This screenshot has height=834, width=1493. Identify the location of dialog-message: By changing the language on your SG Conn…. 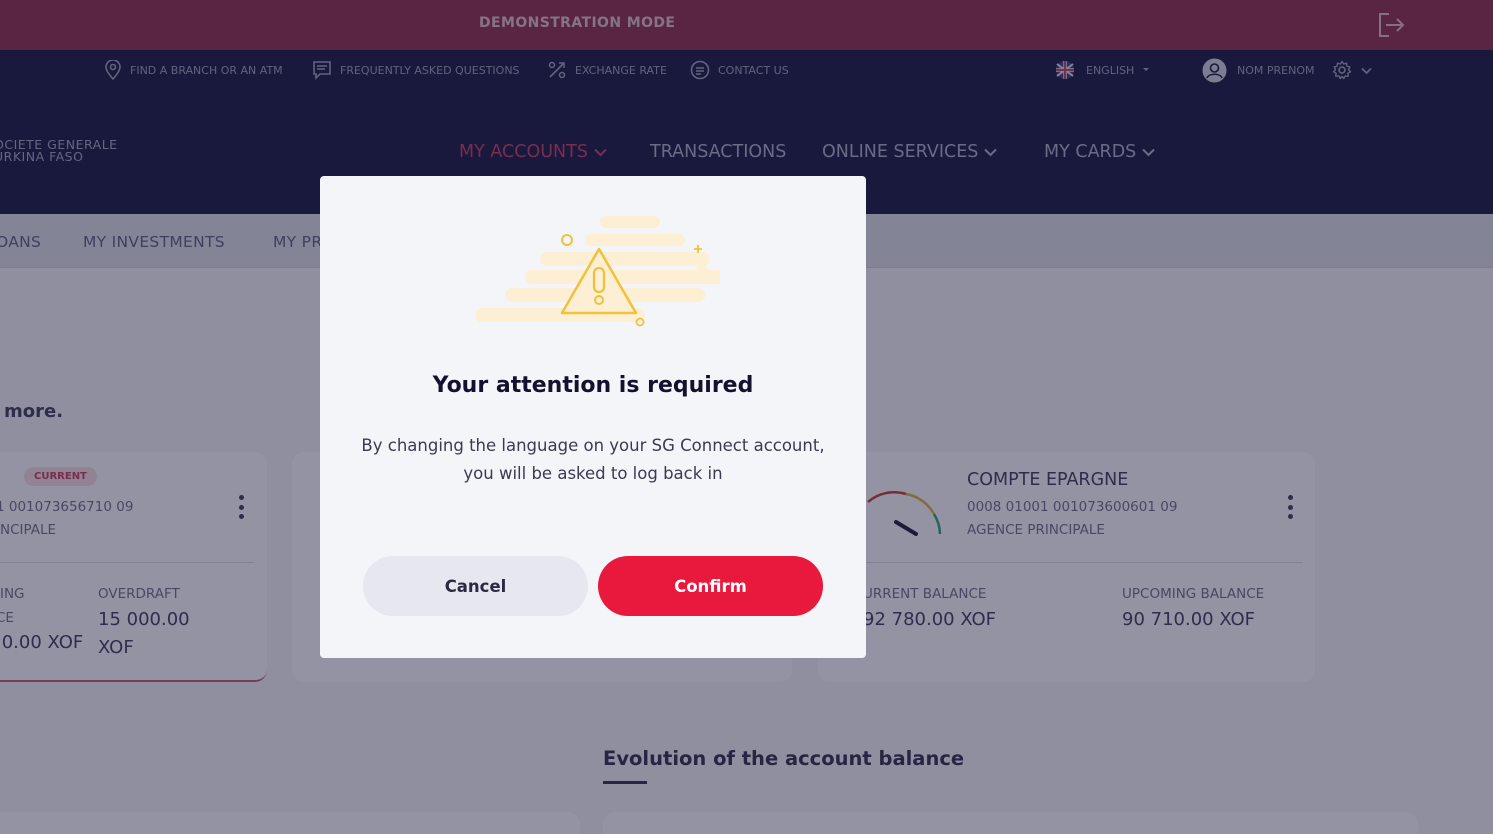
(593, 459).